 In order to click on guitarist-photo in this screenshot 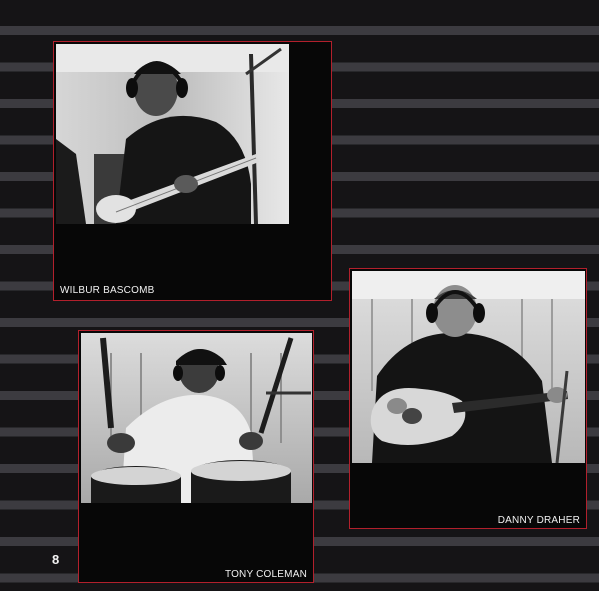, I will do `click(468, 367)`.